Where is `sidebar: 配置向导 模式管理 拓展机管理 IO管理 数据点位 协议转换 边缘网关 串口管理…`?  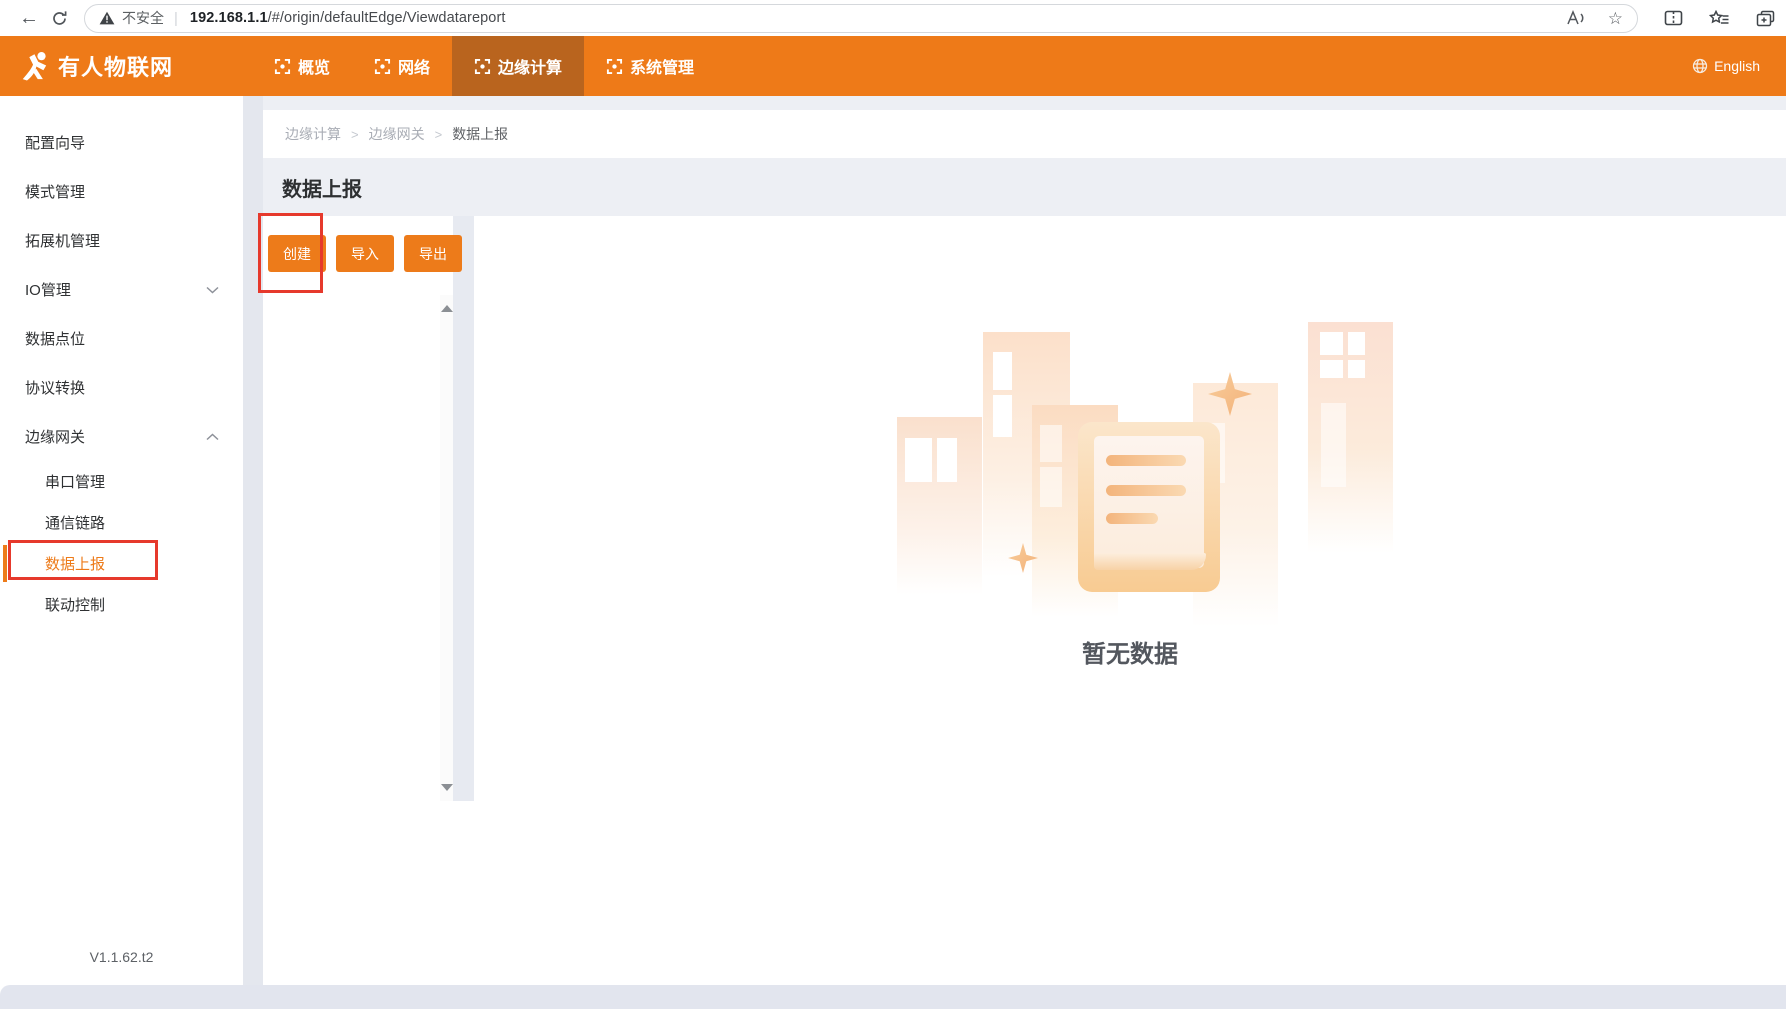
sidebar: 配置向导 模式管理 拓展机管理 IO管理 数据点位 协议转换 边缘网关 串口管理… is located at coordinates (121, 540).